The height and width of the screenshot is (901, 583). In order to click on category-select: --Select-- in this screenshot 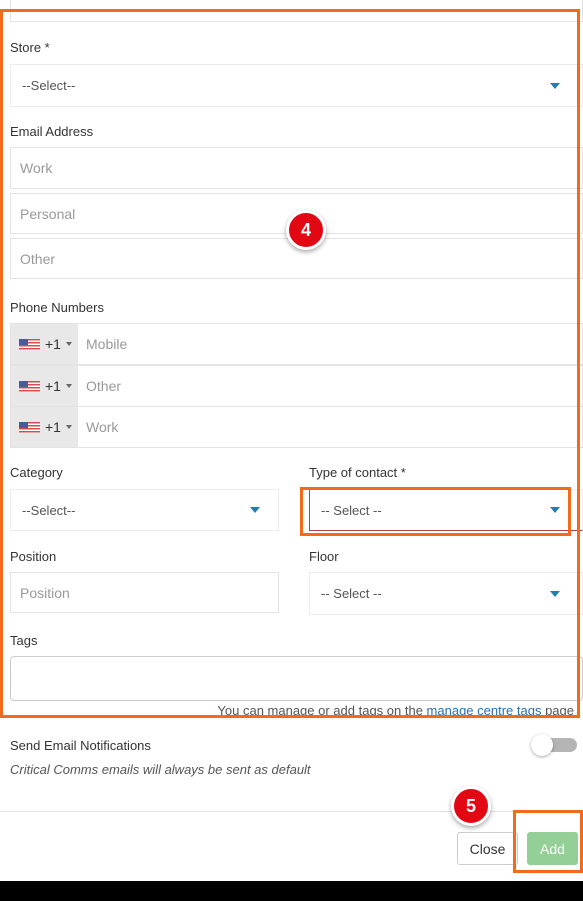, I will do `click(144, 510)`.